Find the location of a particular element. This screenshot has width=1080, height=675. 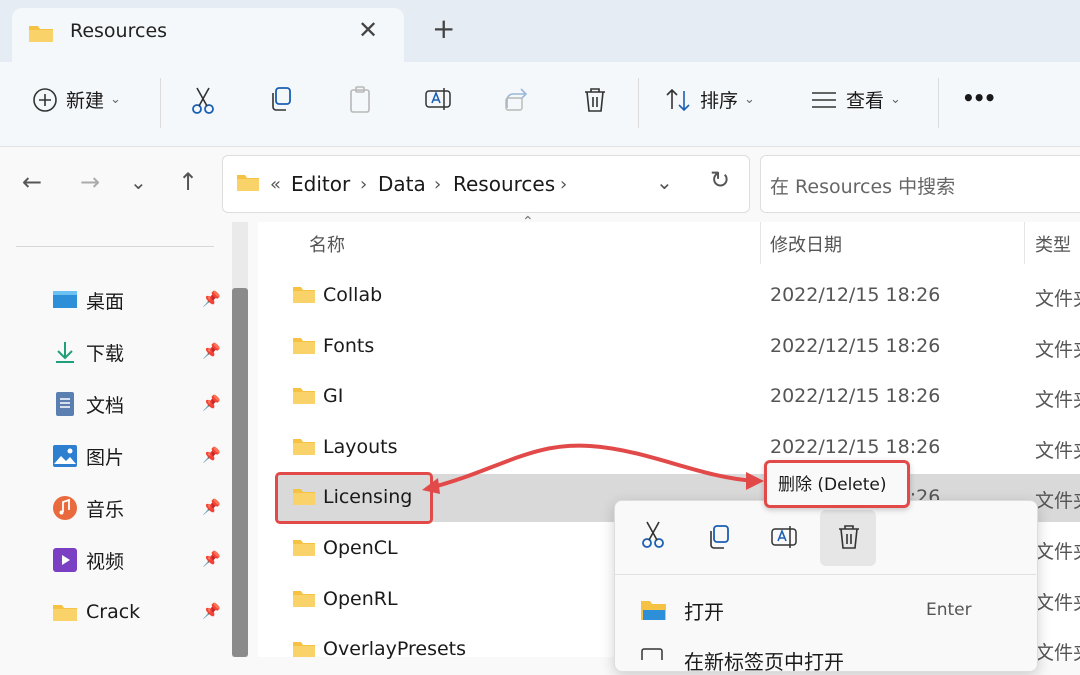

sidebar-item-pictures: 图片 is located at coordinates (88, 456).